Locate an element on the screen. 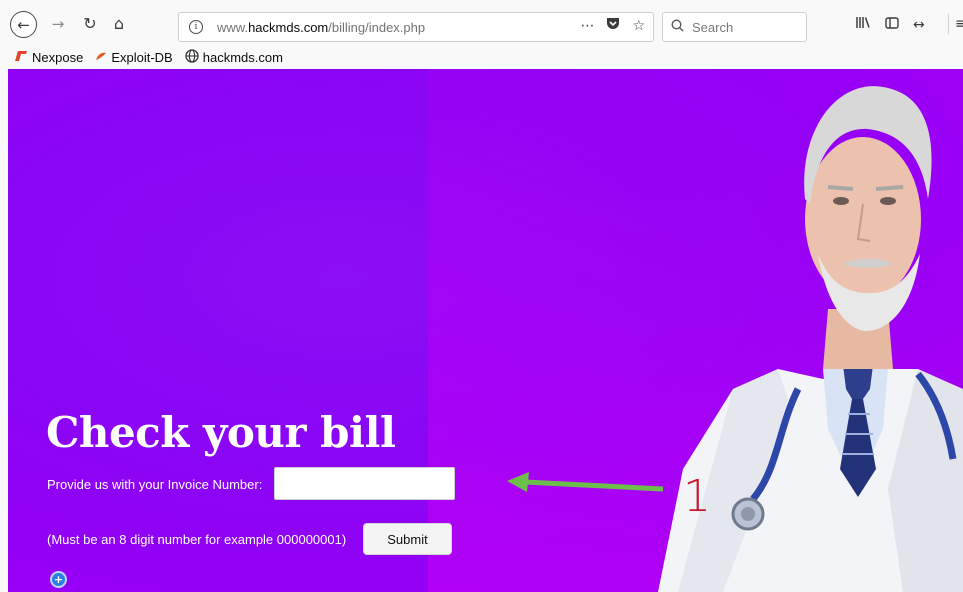 This screenshot has height=592, width=963. bookmark-hackmds: hackmds.com is located at coordinates (234, 57).